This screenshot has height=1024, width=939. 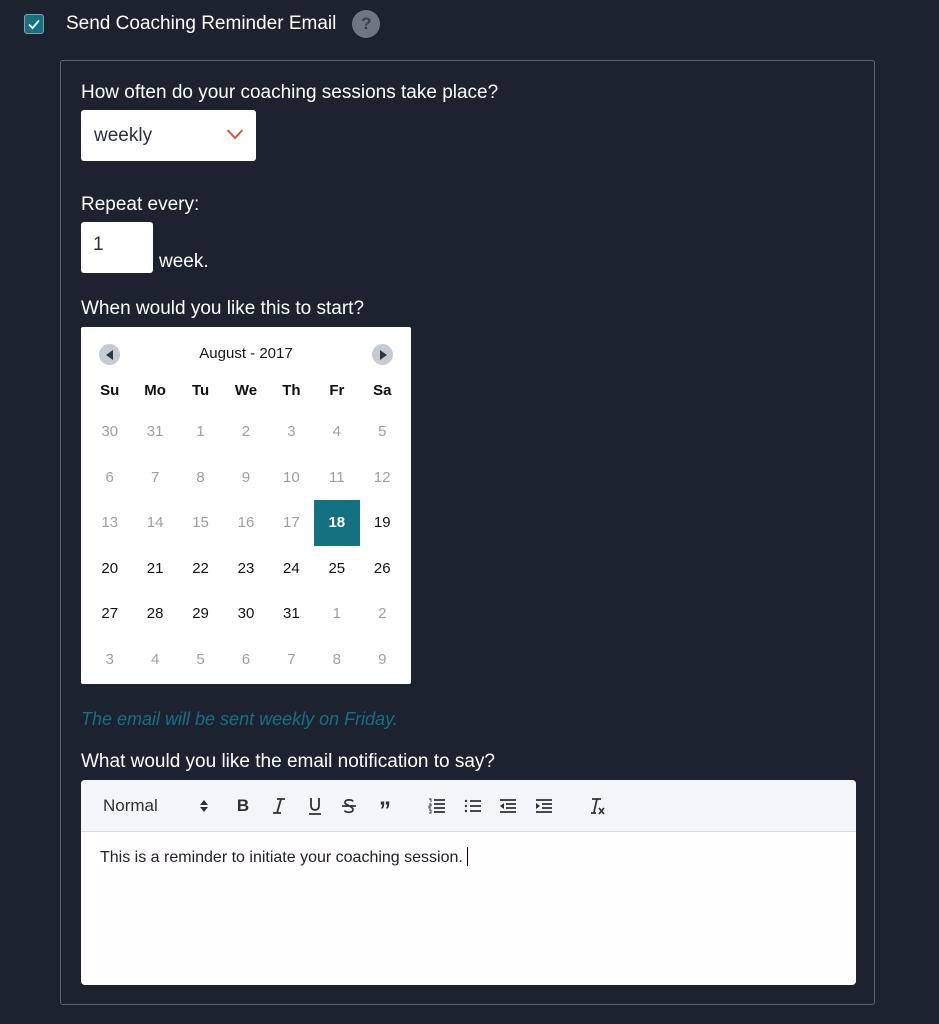 I want to click on send-reminder-checkbox, so click(x=34, y=24).